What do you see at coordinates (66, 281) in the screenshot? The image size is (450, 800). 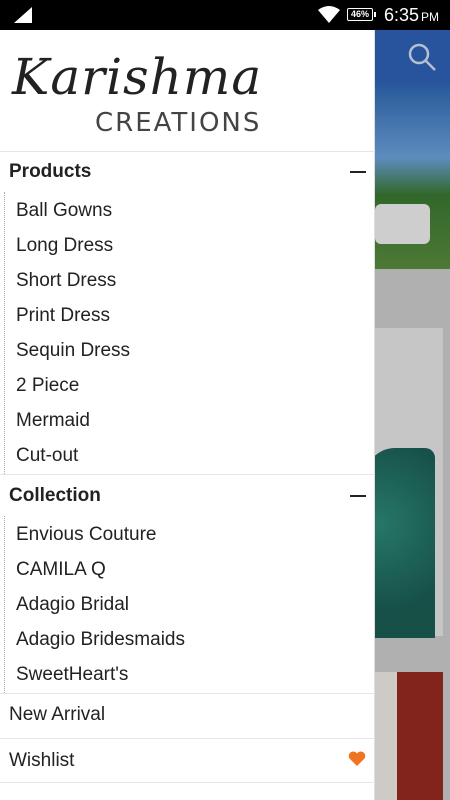 I see `list-item-short-dress: Short Dress` at bounding box center [66, 281].